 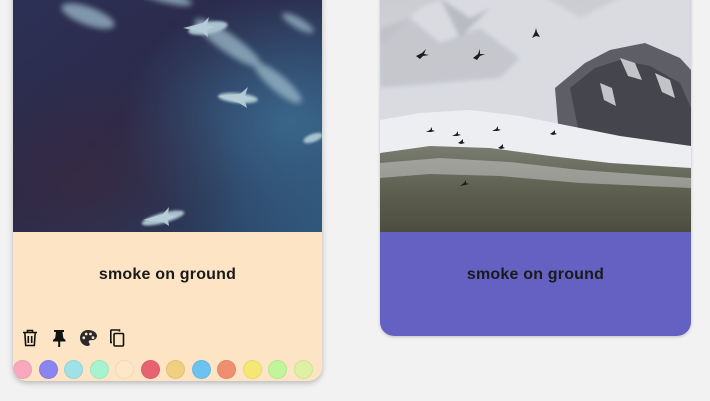 I want to click on copy-icon, so click(x=117, y=338).